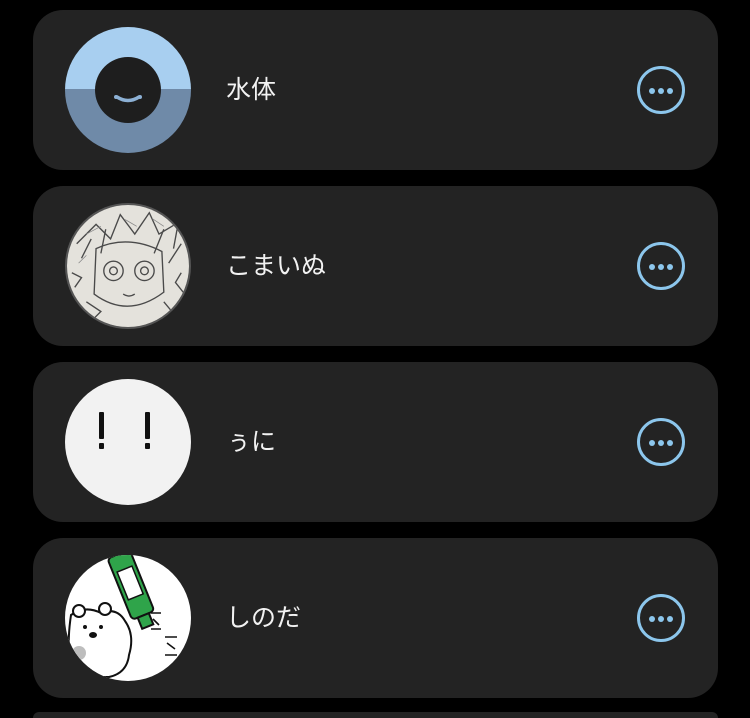  I want to click on user-name: ぅに, so click(251, 441).